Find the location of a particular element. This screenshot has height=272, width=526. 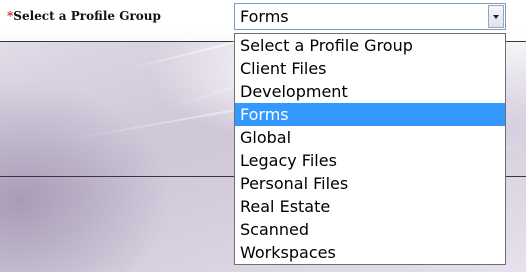

profile-group-label: *Select a Profile Group is located at coordinates (84, 16).